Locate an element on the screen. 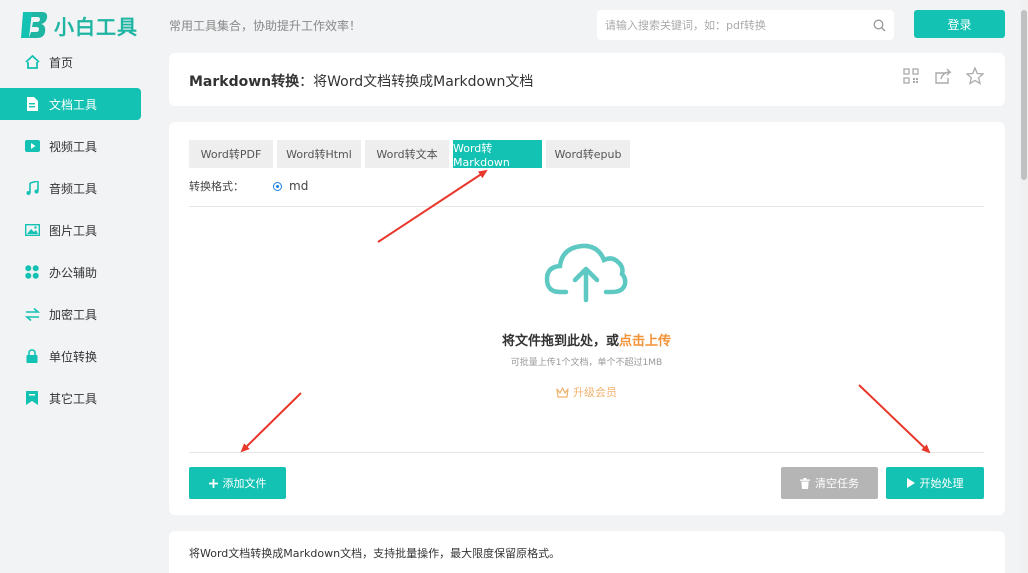  upload-hint: 可批量上传1个文档，单个不超过1MB is located at coordinates (586, 363).